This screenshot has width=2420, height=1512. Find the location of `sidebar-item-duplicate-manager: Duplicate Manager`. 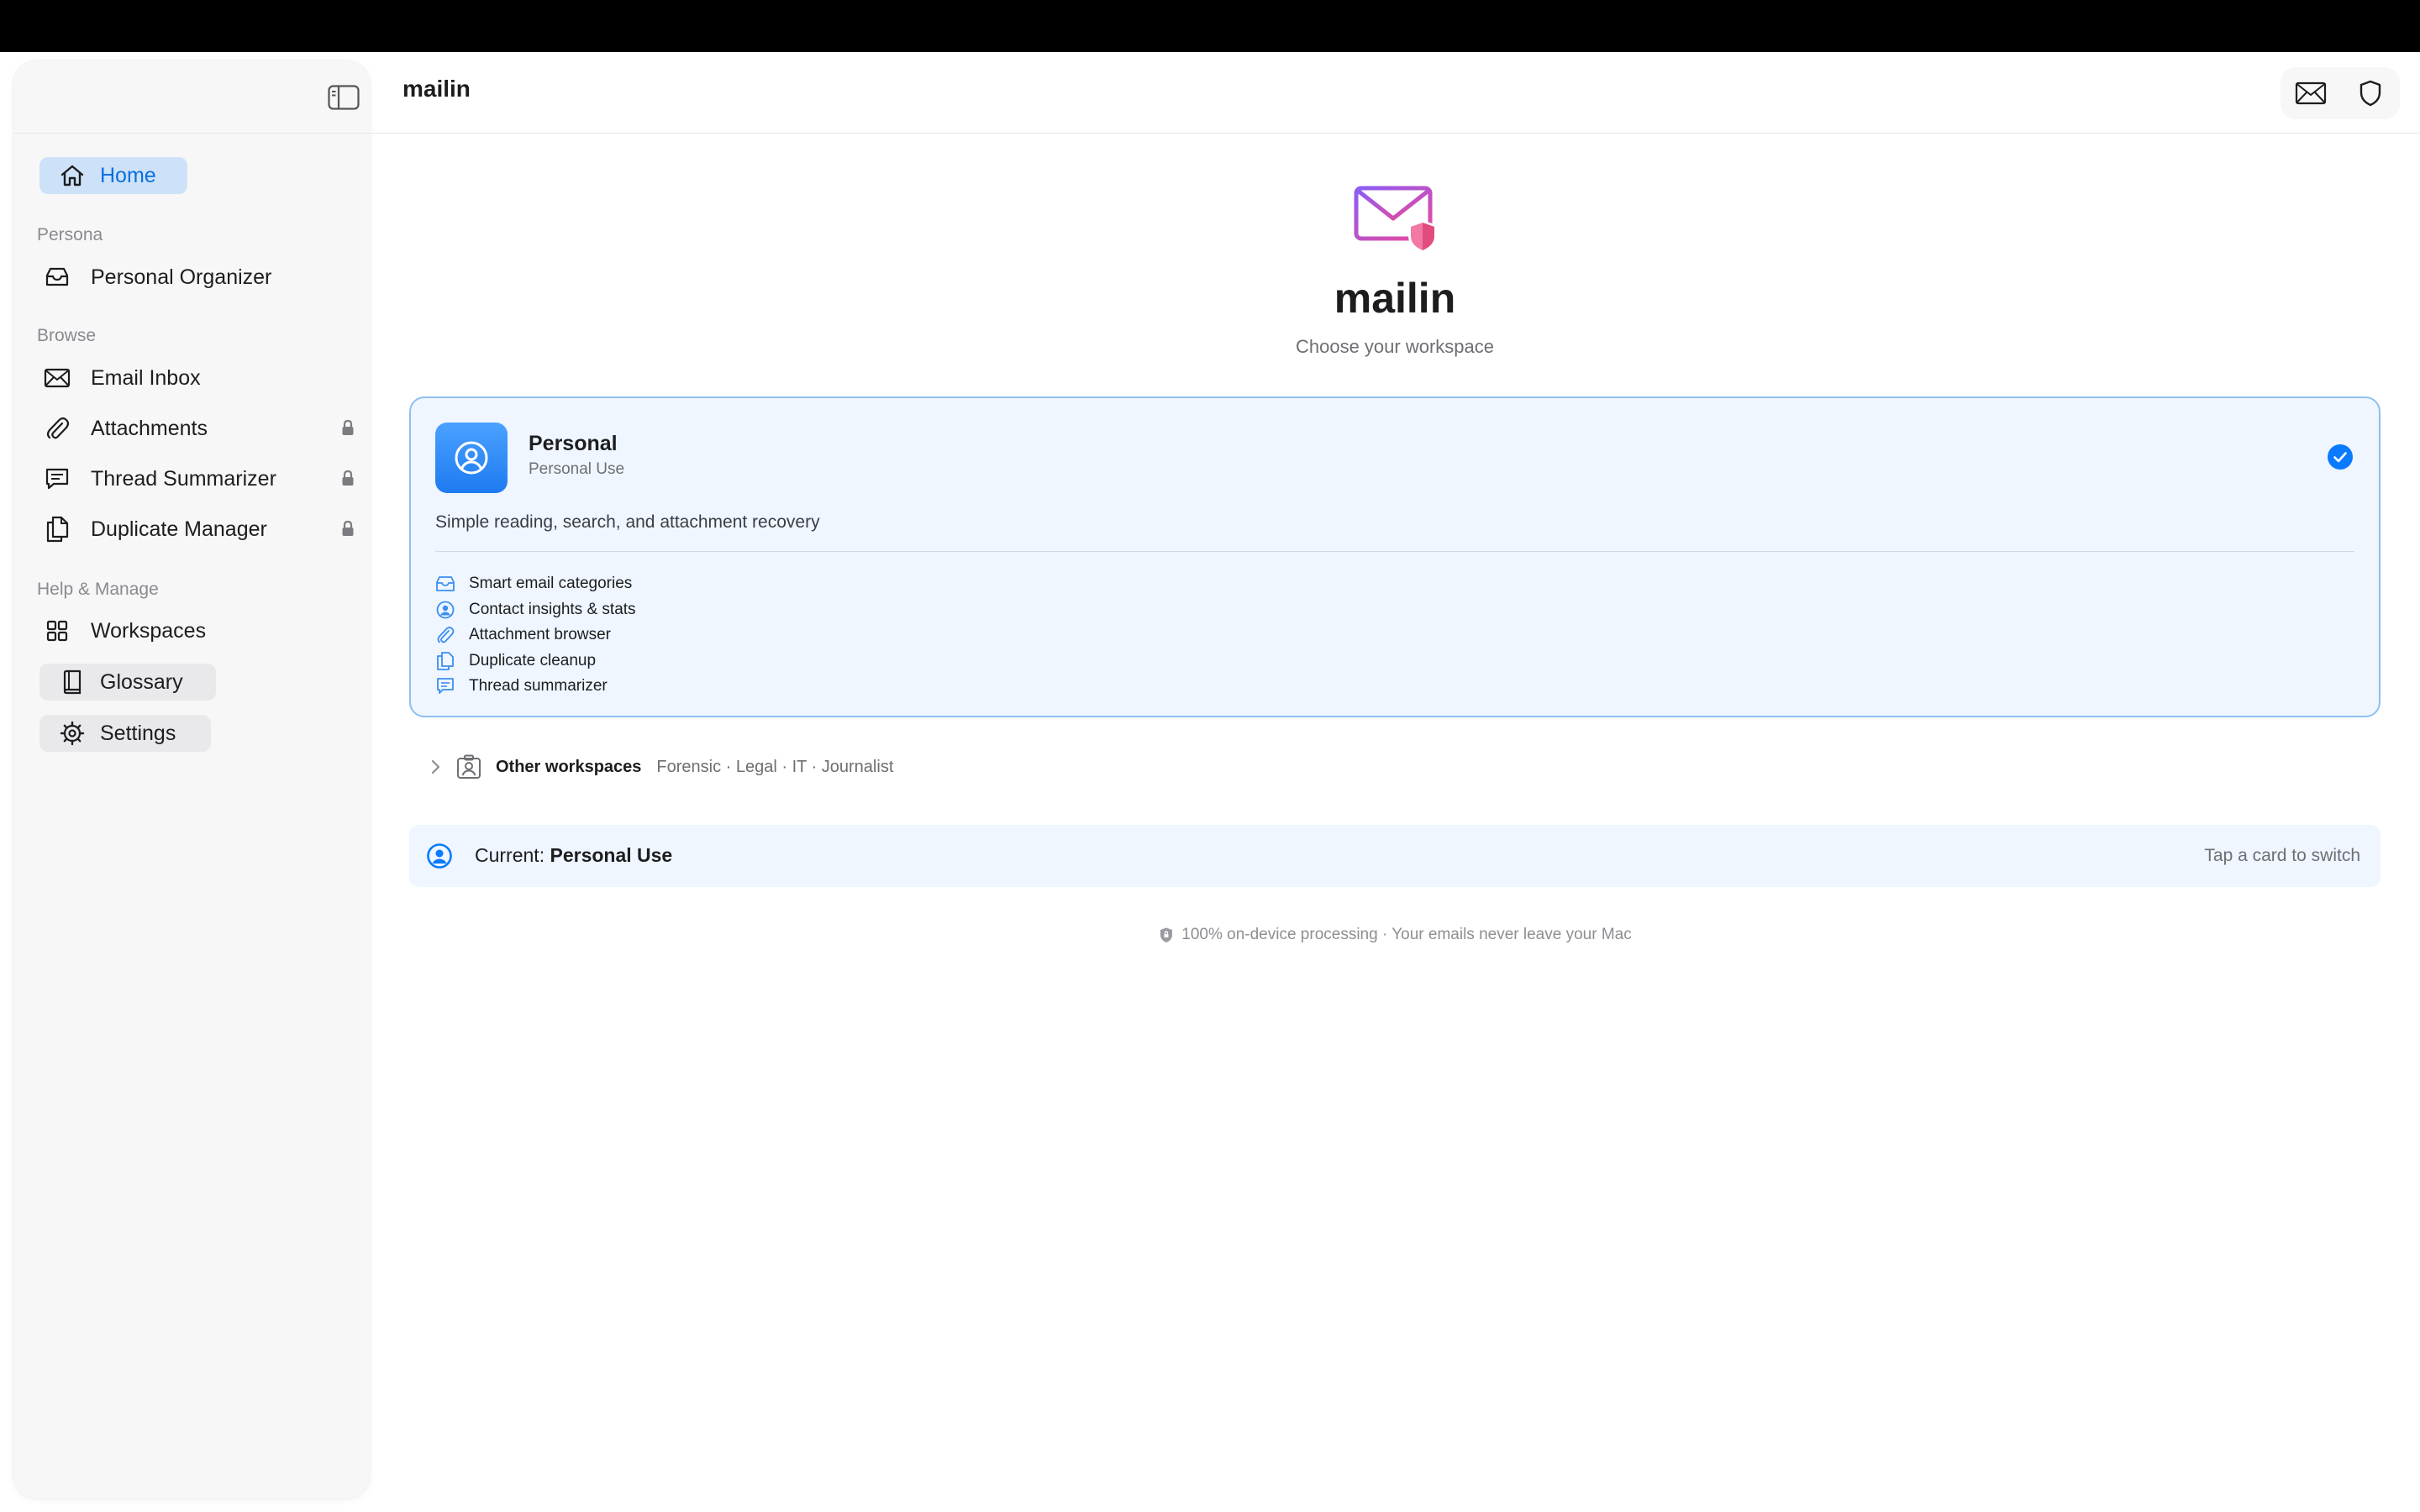

sidebar-item-duplicate-manager: Duplicate Manager is located at coordinates (200, 529).